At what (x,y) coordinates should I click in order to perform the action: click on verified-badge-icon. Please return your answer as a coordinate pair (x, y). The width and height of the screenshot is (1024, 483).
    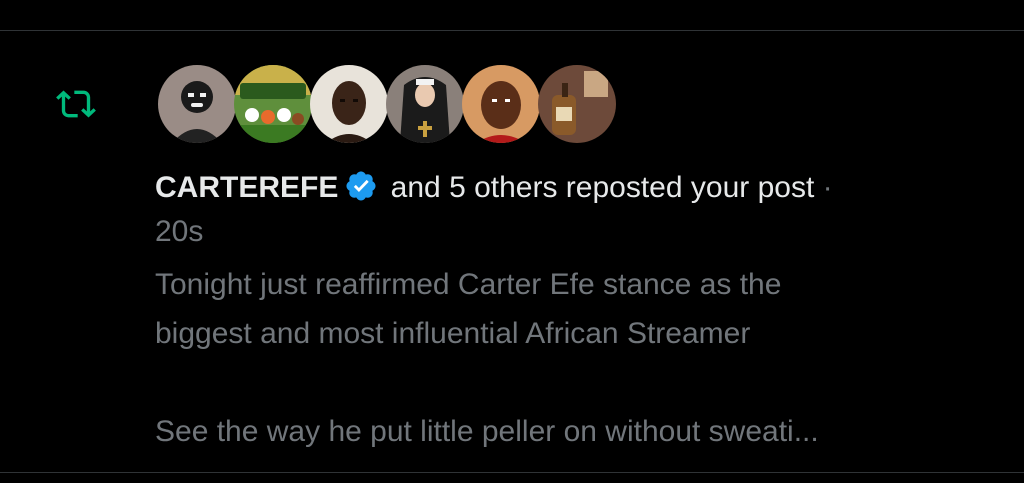
    Looking at the image, I should click on (361, 186).